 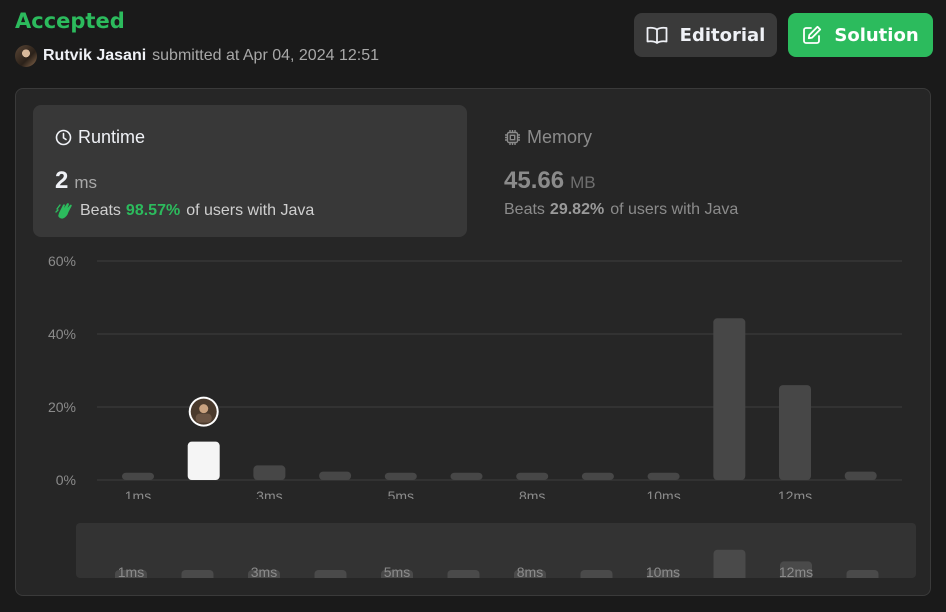 I want to click on x-tick-label: 3ms, so click(x=269, y=493).